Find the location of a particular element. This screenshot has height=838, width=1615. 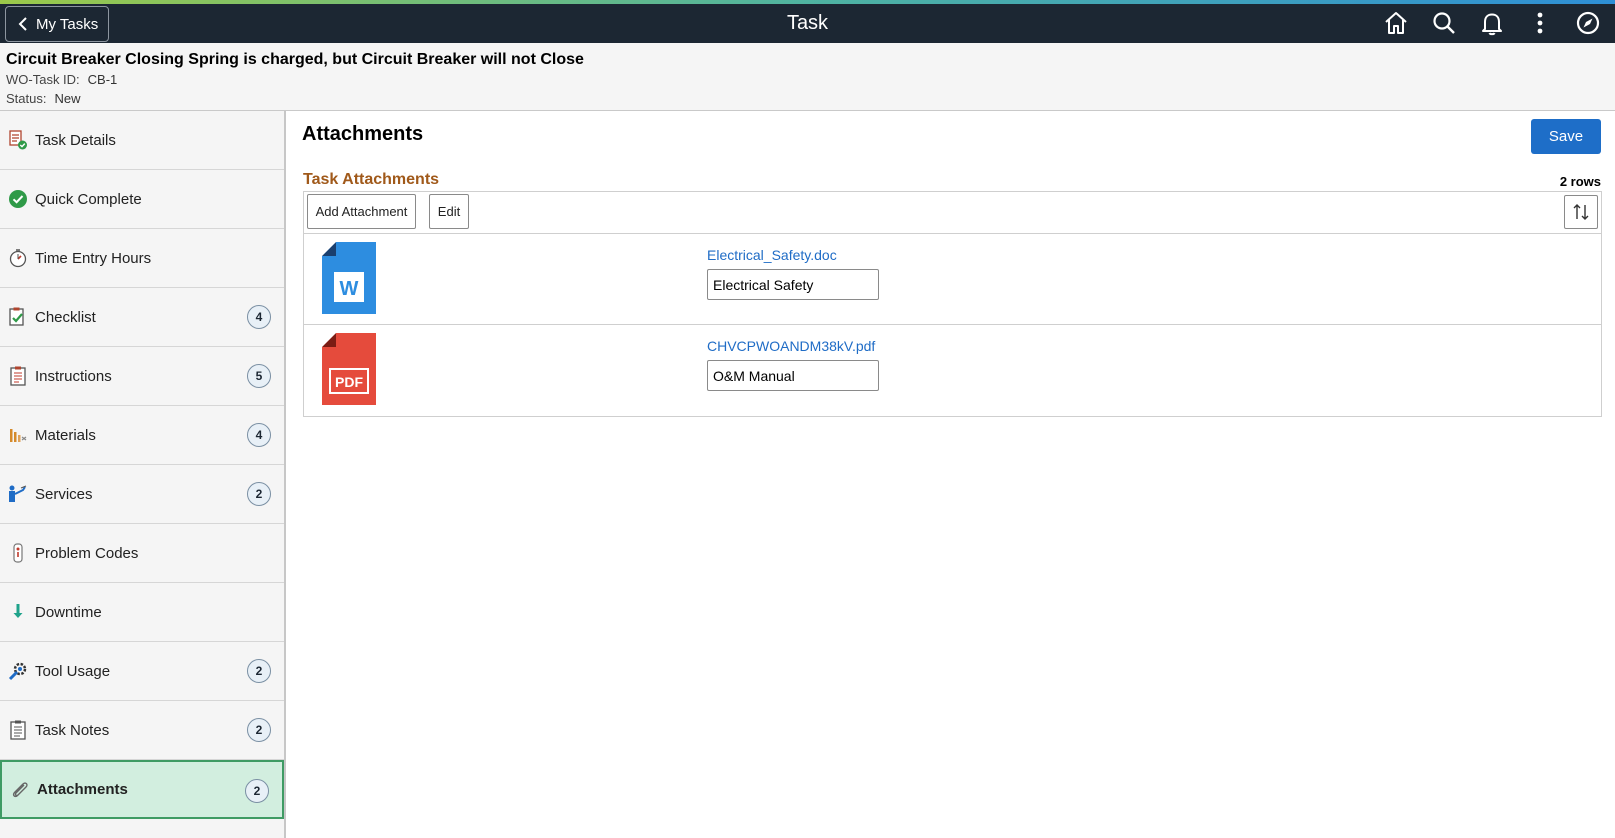

sidebar-item-label: Quick Complete is located at coordinates (88, 199).